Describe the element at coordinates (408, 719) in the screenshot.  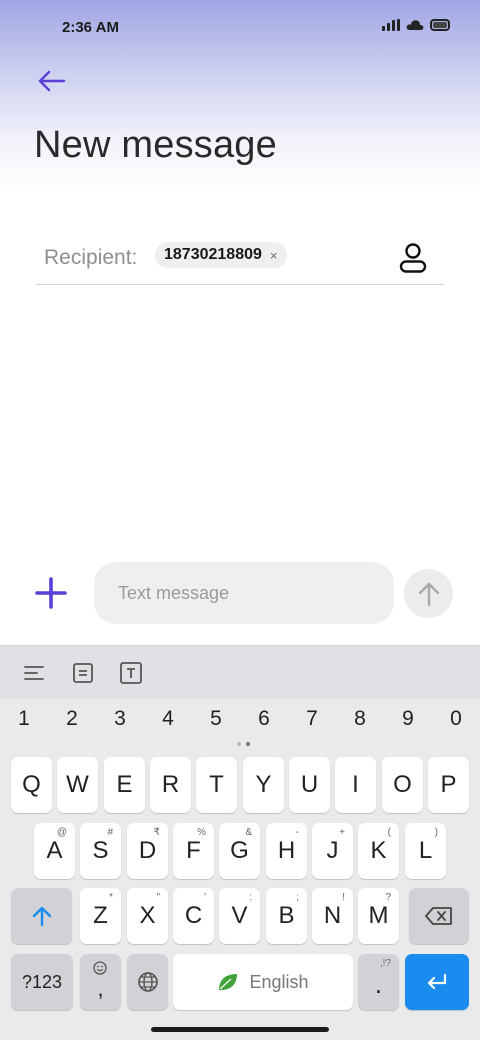
I see `key-9: 9` at that location.